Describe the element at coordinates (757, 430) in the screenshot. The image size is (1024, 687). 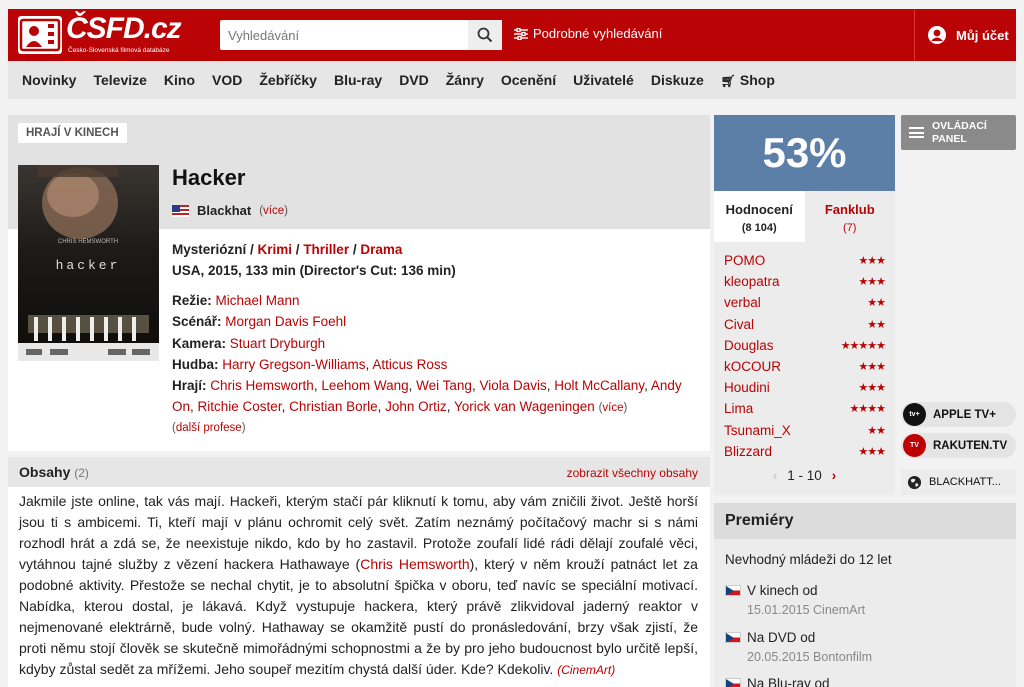
I see `user-link: Tsunami_X` at that location.